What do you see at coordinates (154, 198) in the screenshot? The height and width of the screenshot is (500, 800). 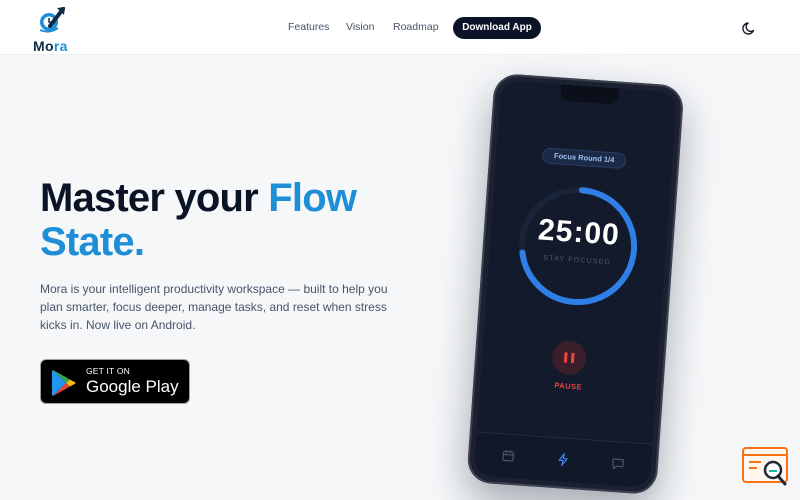 I see `hero-title-part1: Master your` at bounding box center [154, 198].